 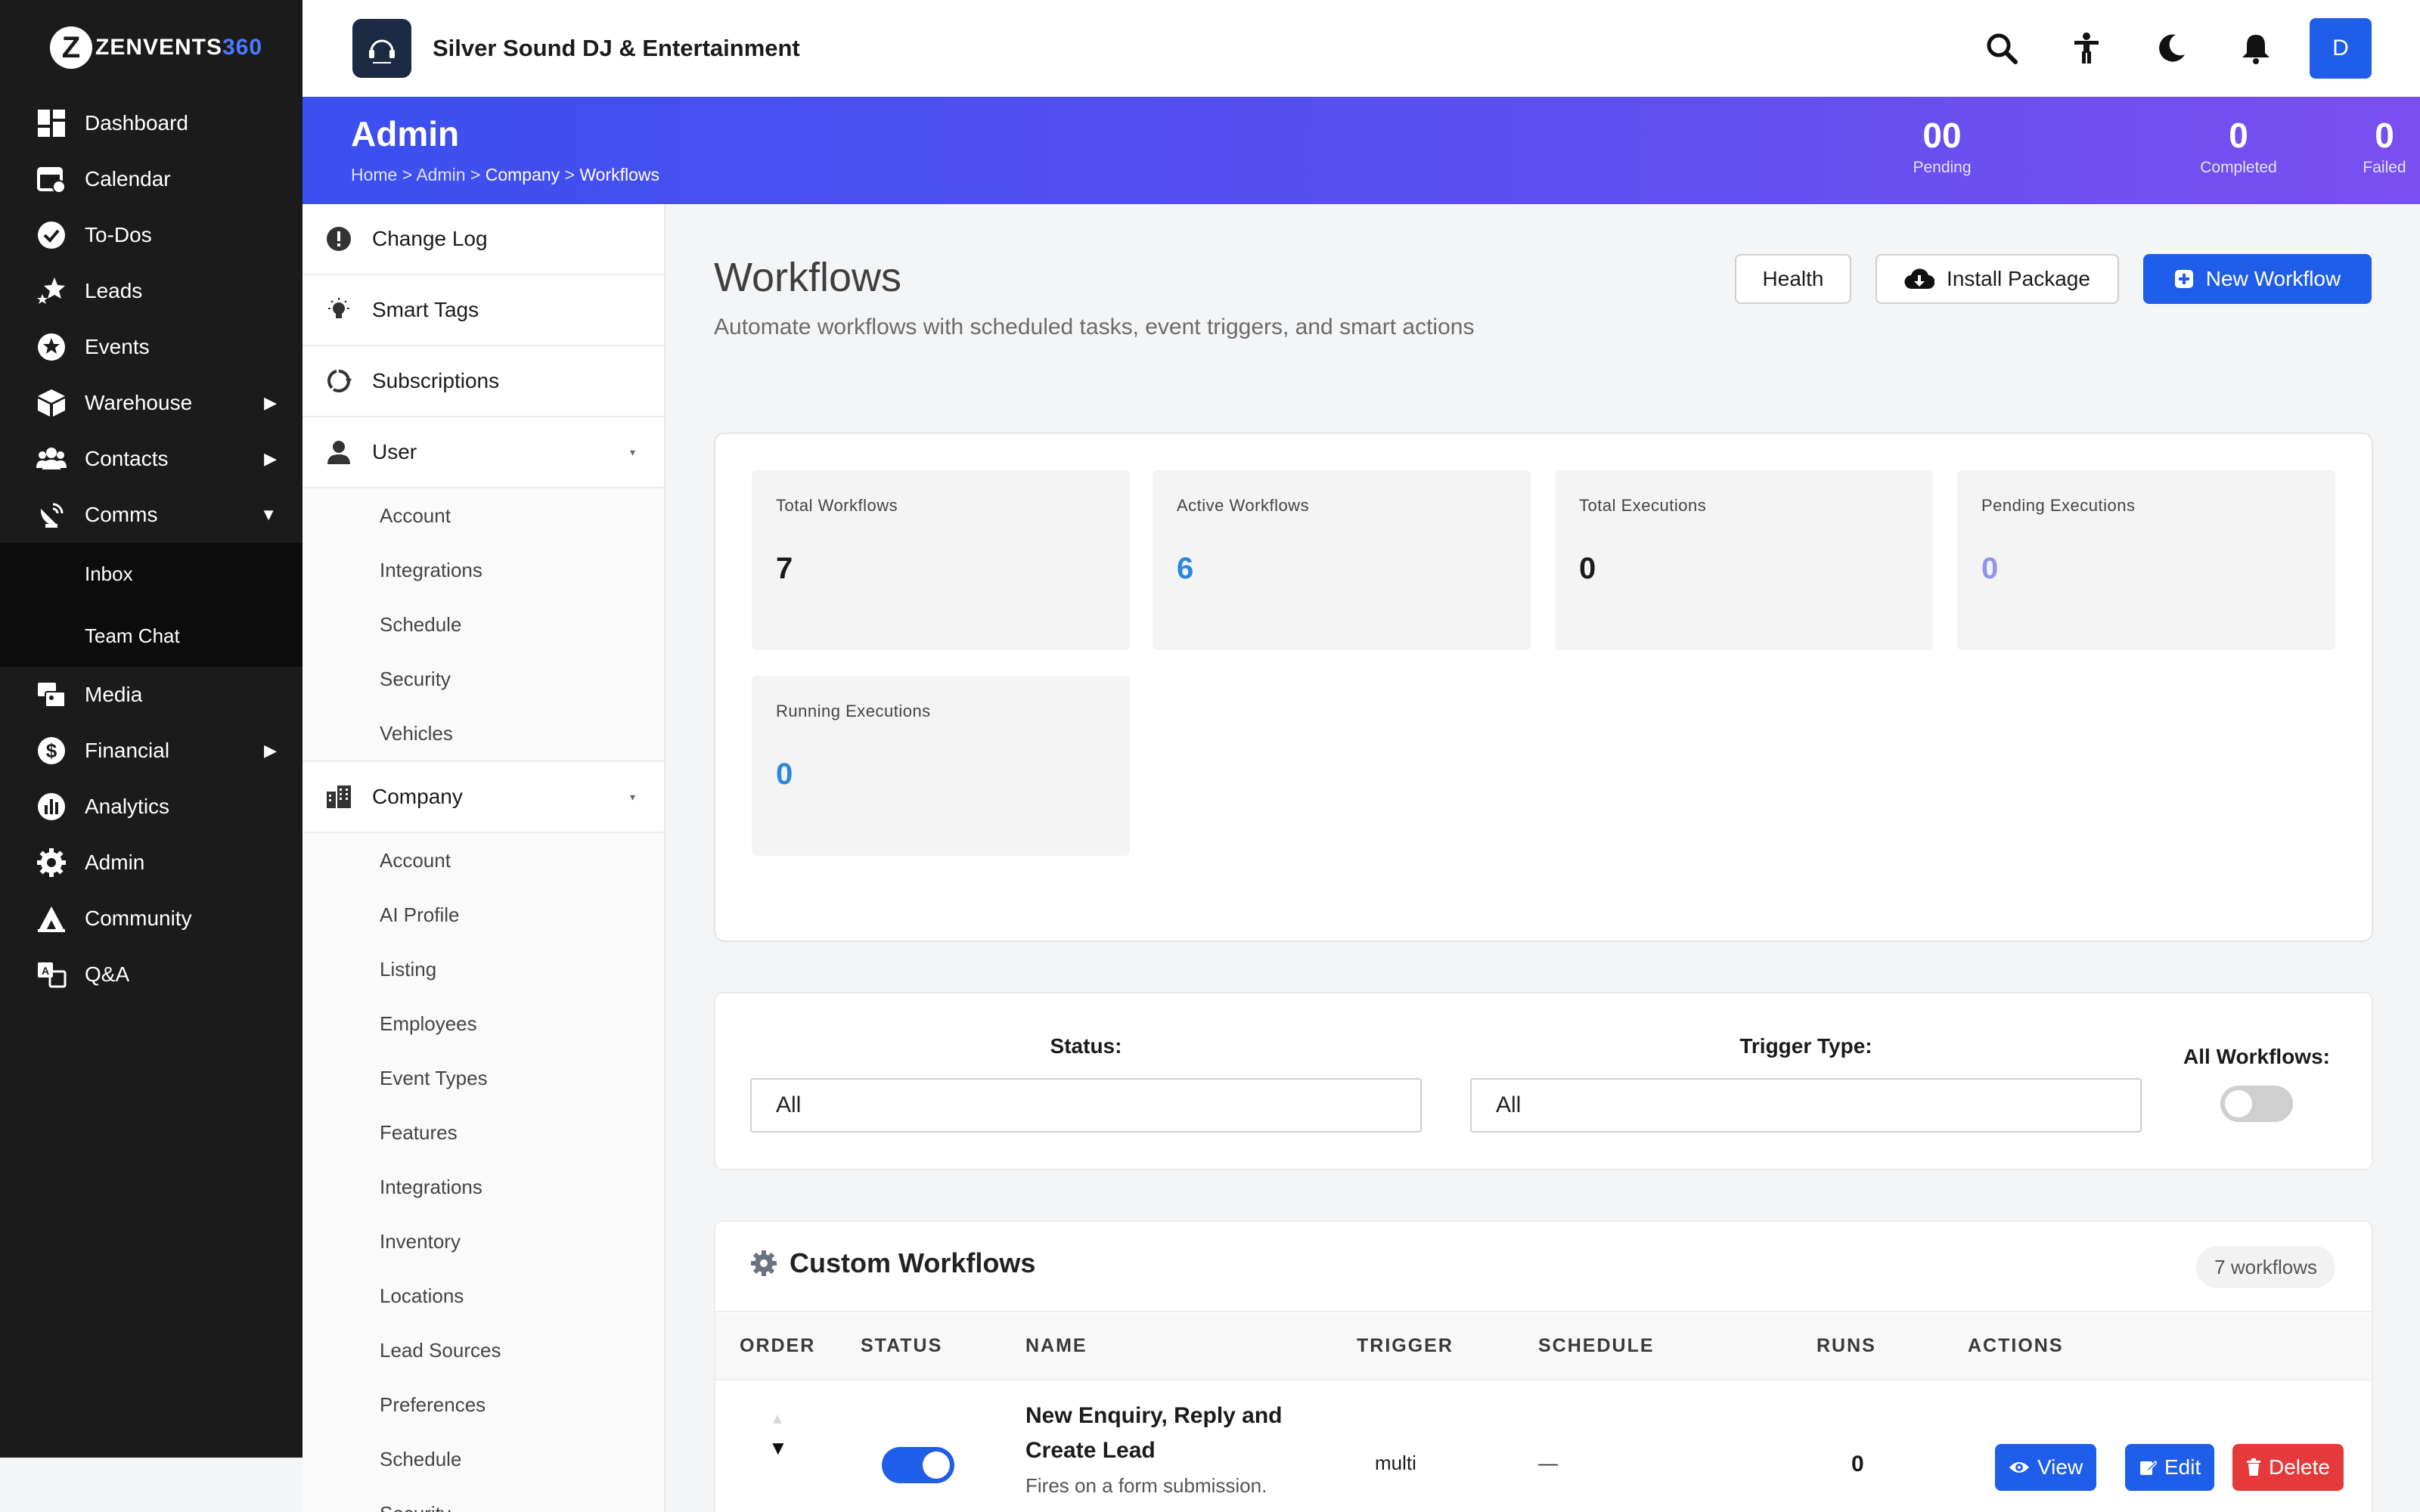 What do you see at coordinates (1805, 1046) in the screenshot?
I see `trigger-filter-label: Trigger Type:` at bounding box center [1805, 1046].